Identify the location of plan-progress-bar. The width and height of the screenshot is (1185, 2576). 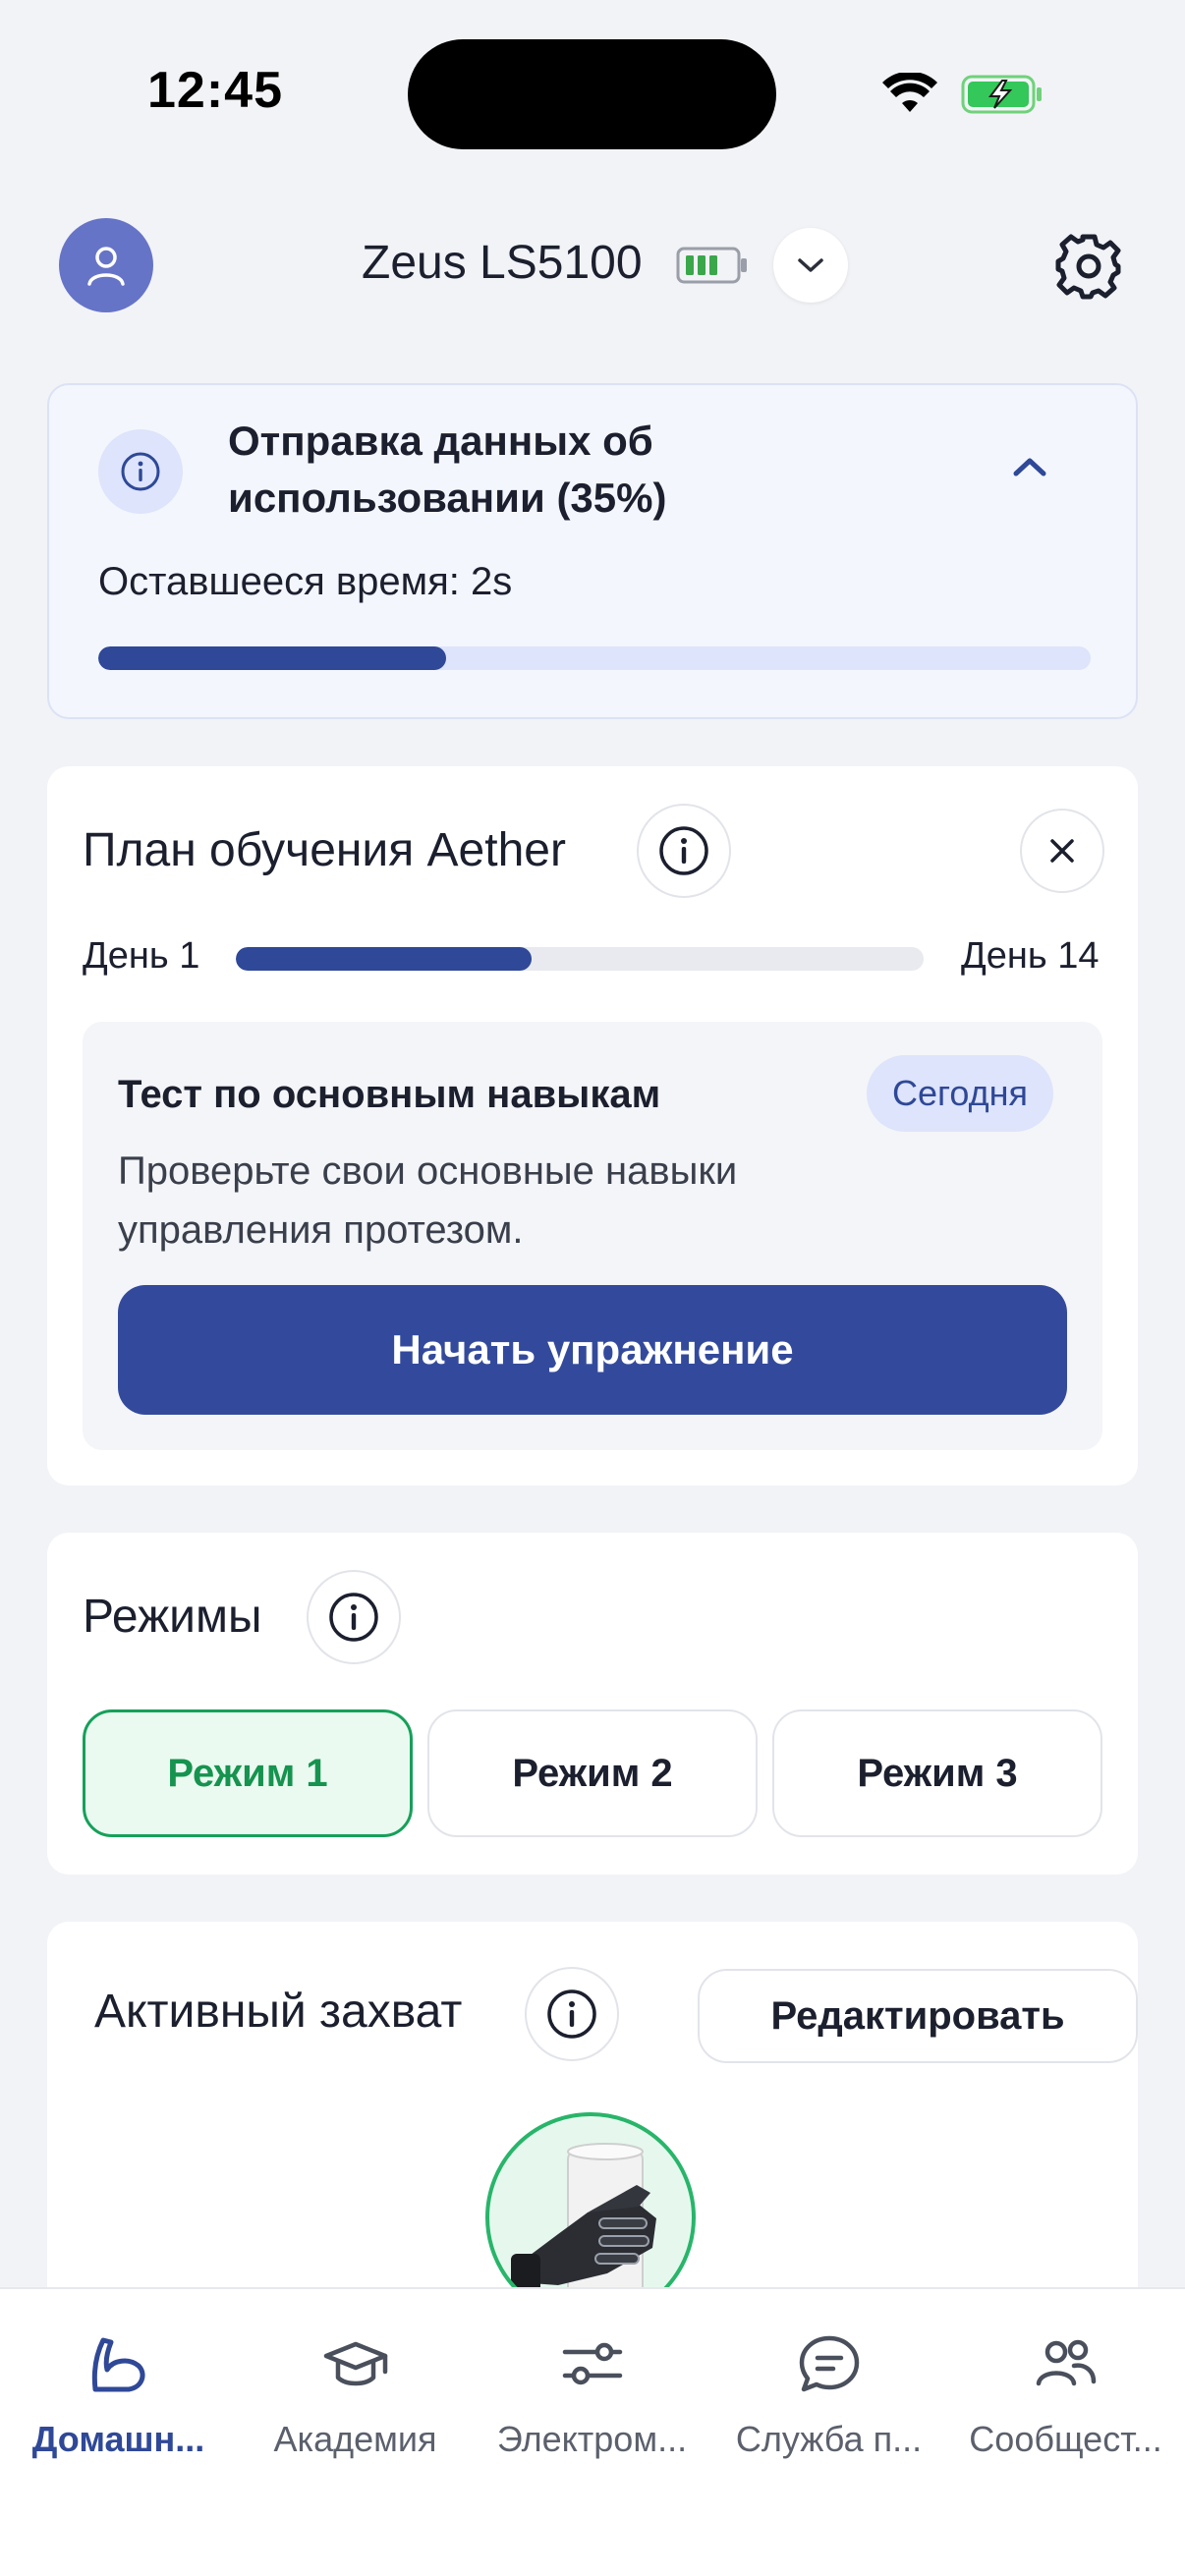
(580, 959).